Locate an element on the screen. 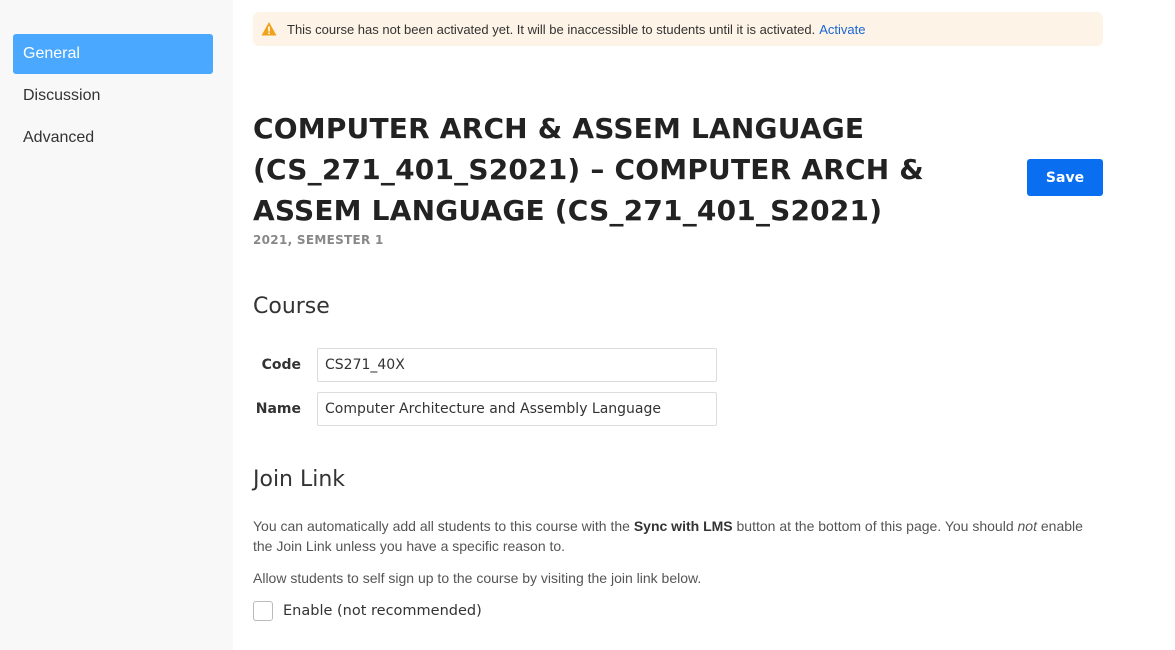 This screenshot has width=1175, height=650. name-label: Name is located at coordinates (278, 409).